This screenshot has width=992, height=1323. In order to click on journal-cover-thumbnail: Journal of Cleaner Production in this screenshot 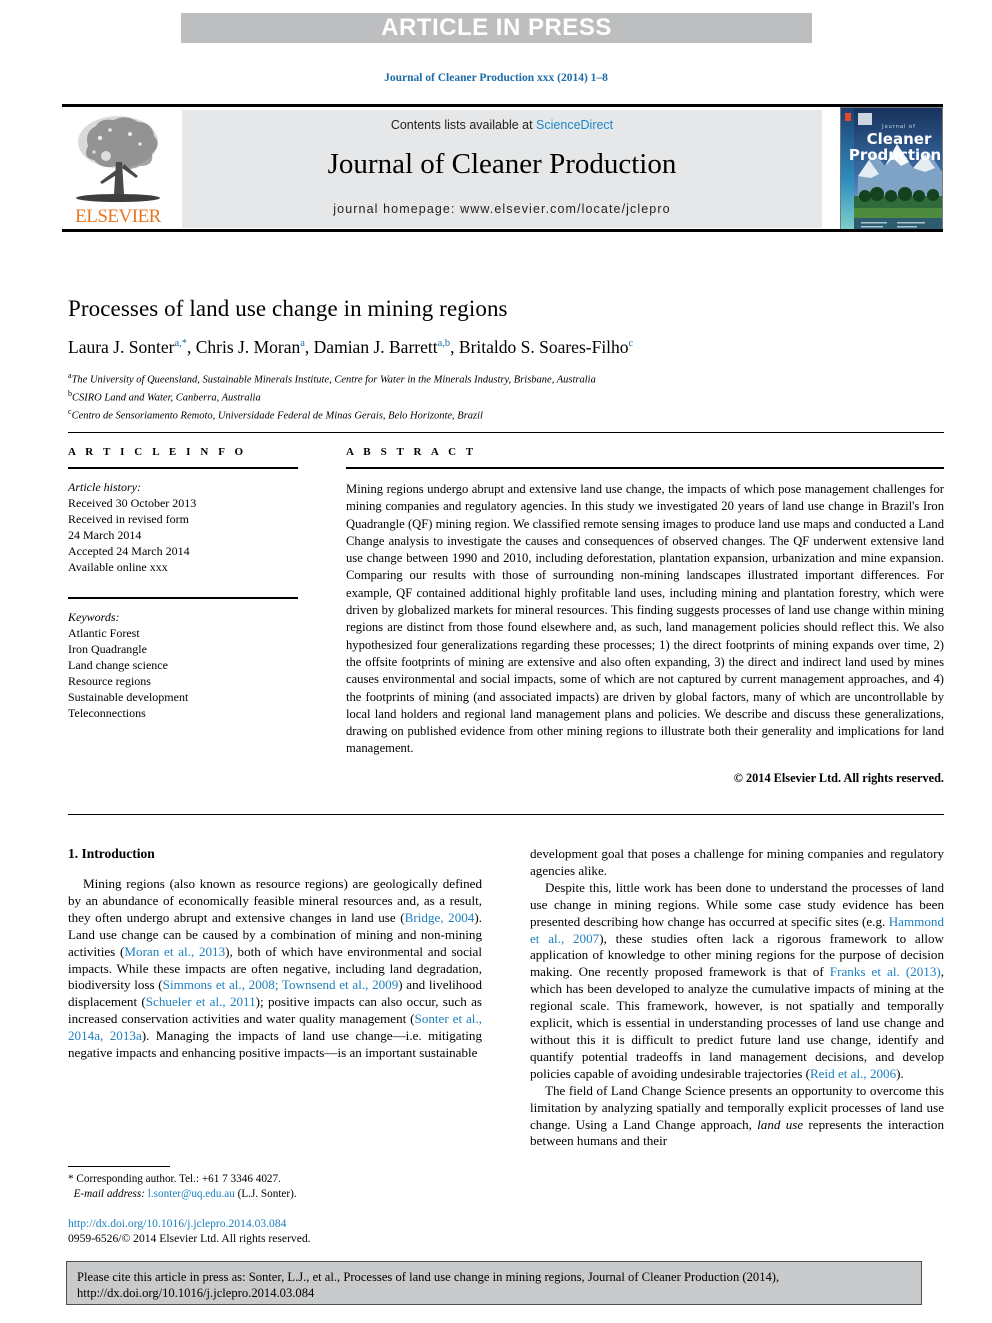, I will do `click(891, 169)`.